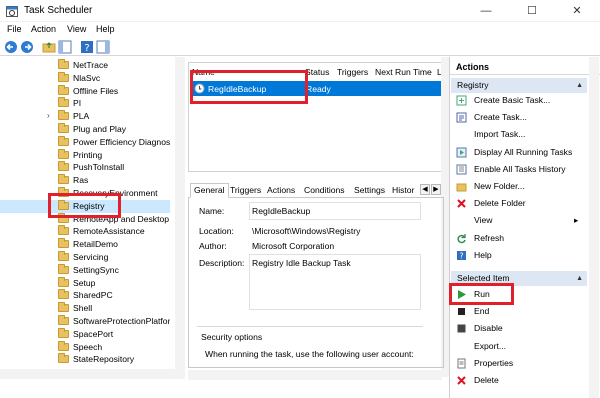 The width and height of the screenshot is (600, 398). What do you see at coordinates (99, 167) in the screenshot?
I see `tree-item-label: PushToInstall` at bounding box center [99, 167].